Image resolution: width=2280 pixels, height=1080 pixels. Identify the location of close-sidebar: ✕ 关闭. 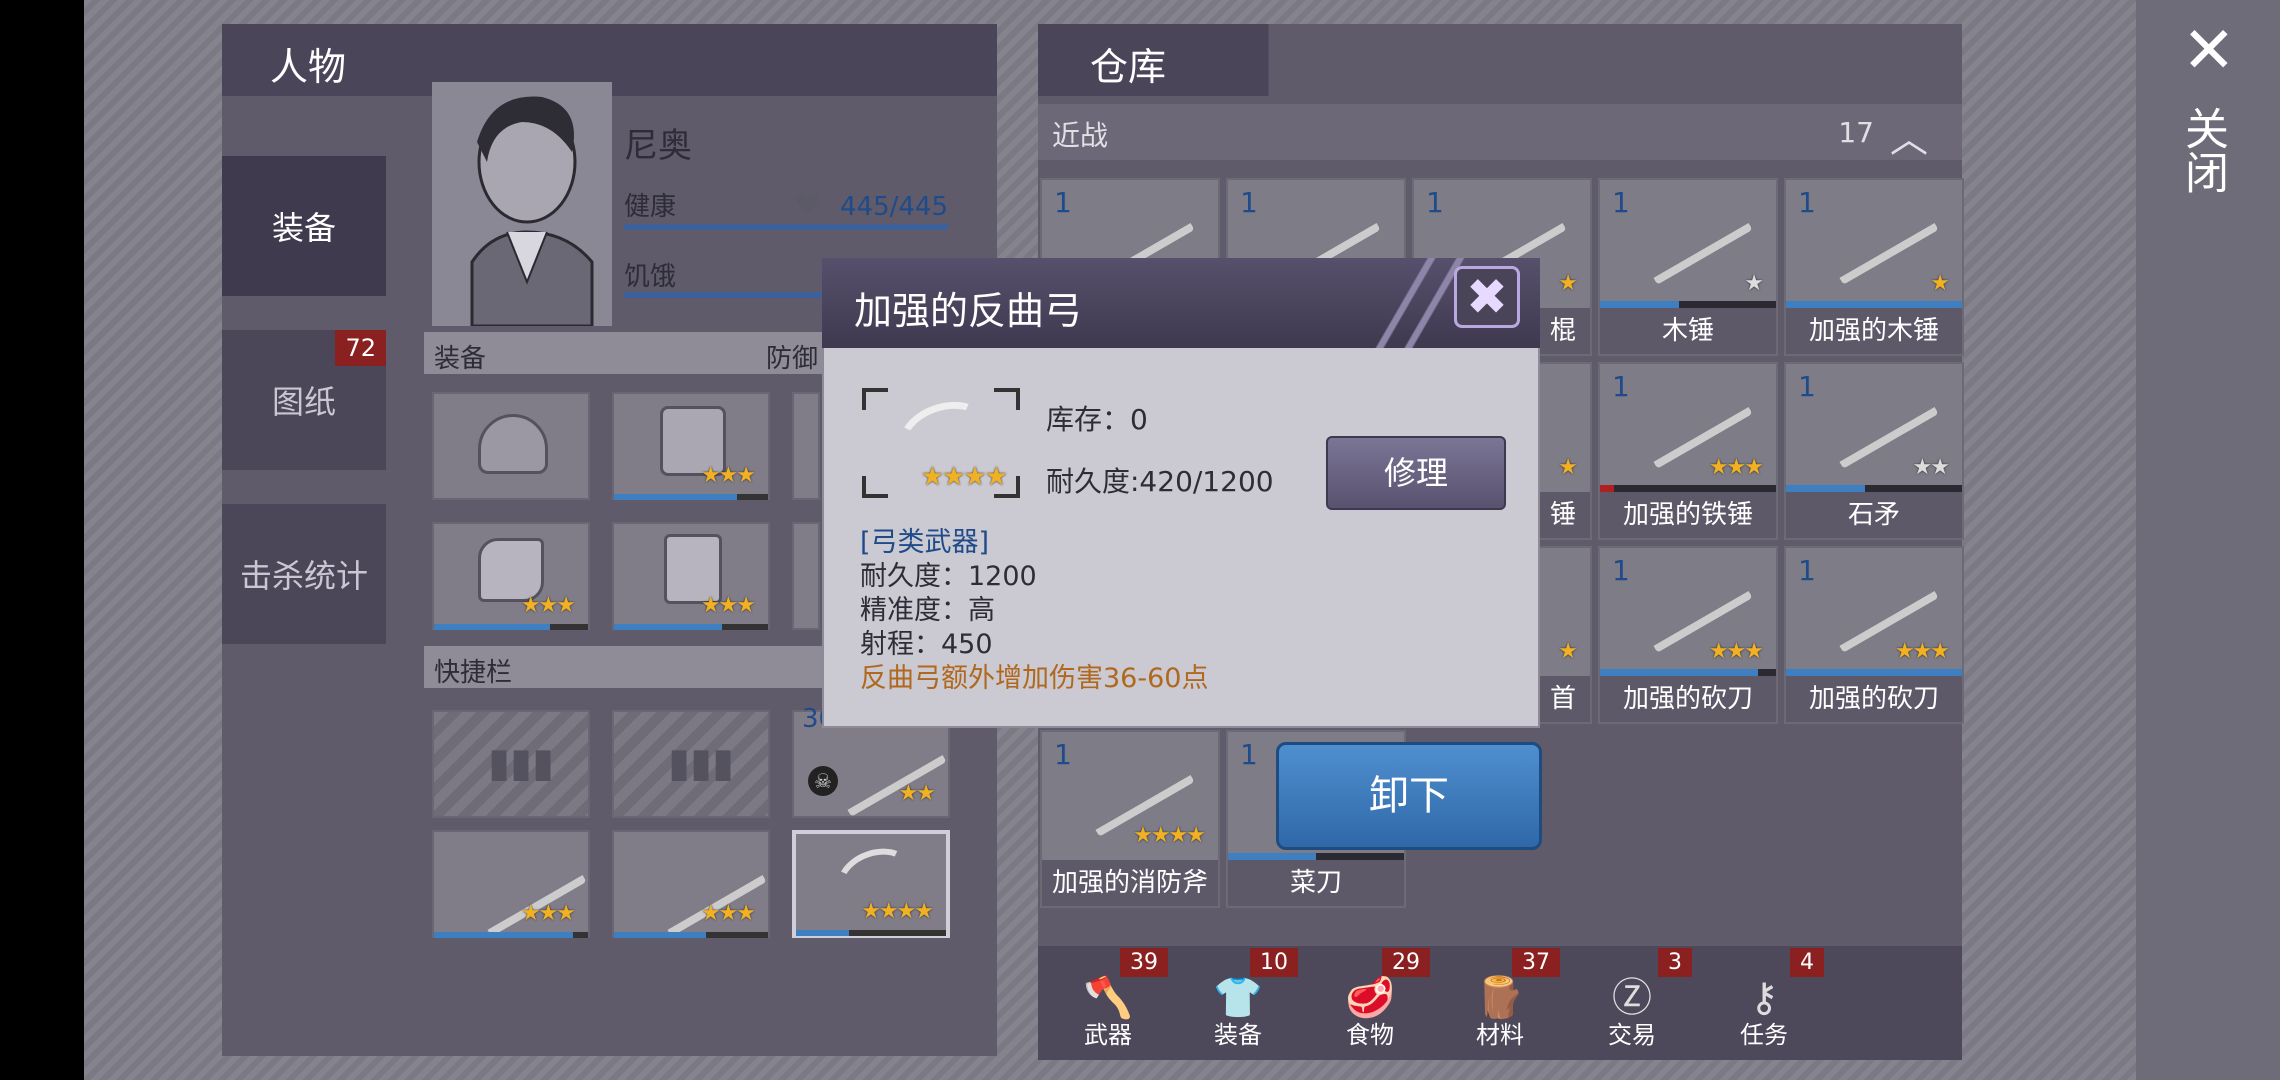
(2208, 540).